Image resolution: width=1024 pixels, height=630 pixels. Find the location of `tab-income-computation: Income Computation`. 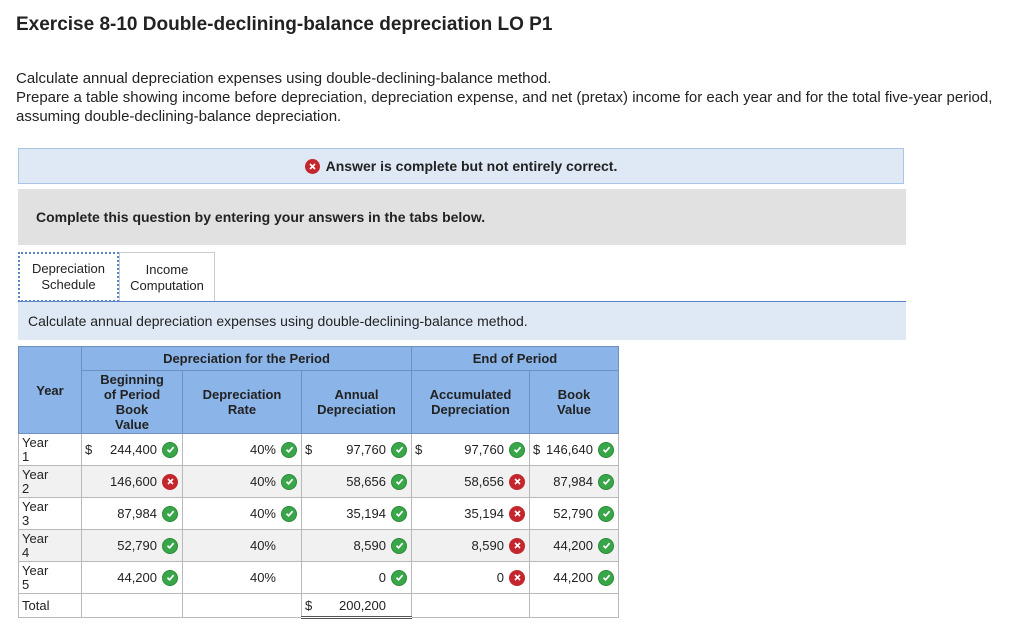

tab-income-computation: Income Computation is located at coordinates (167, 277).